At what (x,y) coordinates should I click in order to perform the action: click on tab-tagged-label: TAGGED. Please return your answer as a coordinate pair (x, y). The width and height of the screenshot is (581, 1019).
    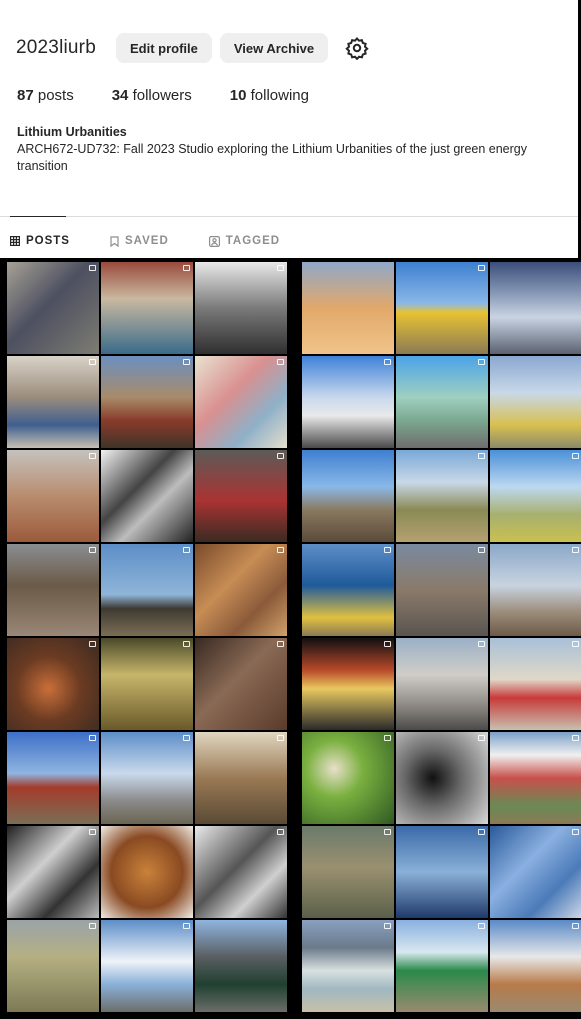
    Looking at the image, I should click on (253, 241).